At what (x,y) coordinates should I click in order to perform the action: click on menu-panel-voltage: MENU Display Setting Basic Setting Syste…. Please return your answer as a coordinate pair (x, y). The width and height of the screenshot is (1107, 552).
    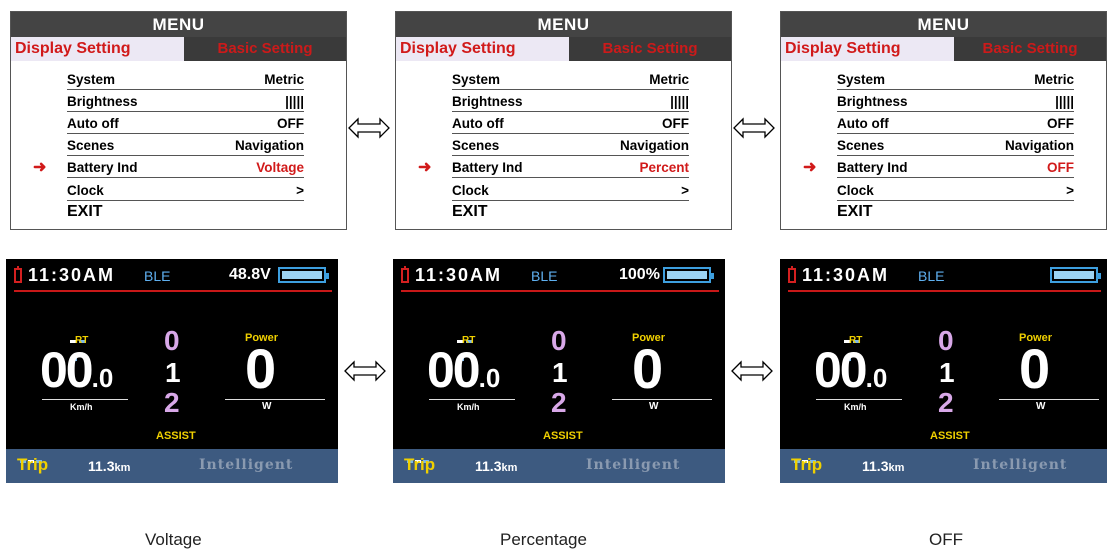
    Looking at the image, I should click on (178, 120).